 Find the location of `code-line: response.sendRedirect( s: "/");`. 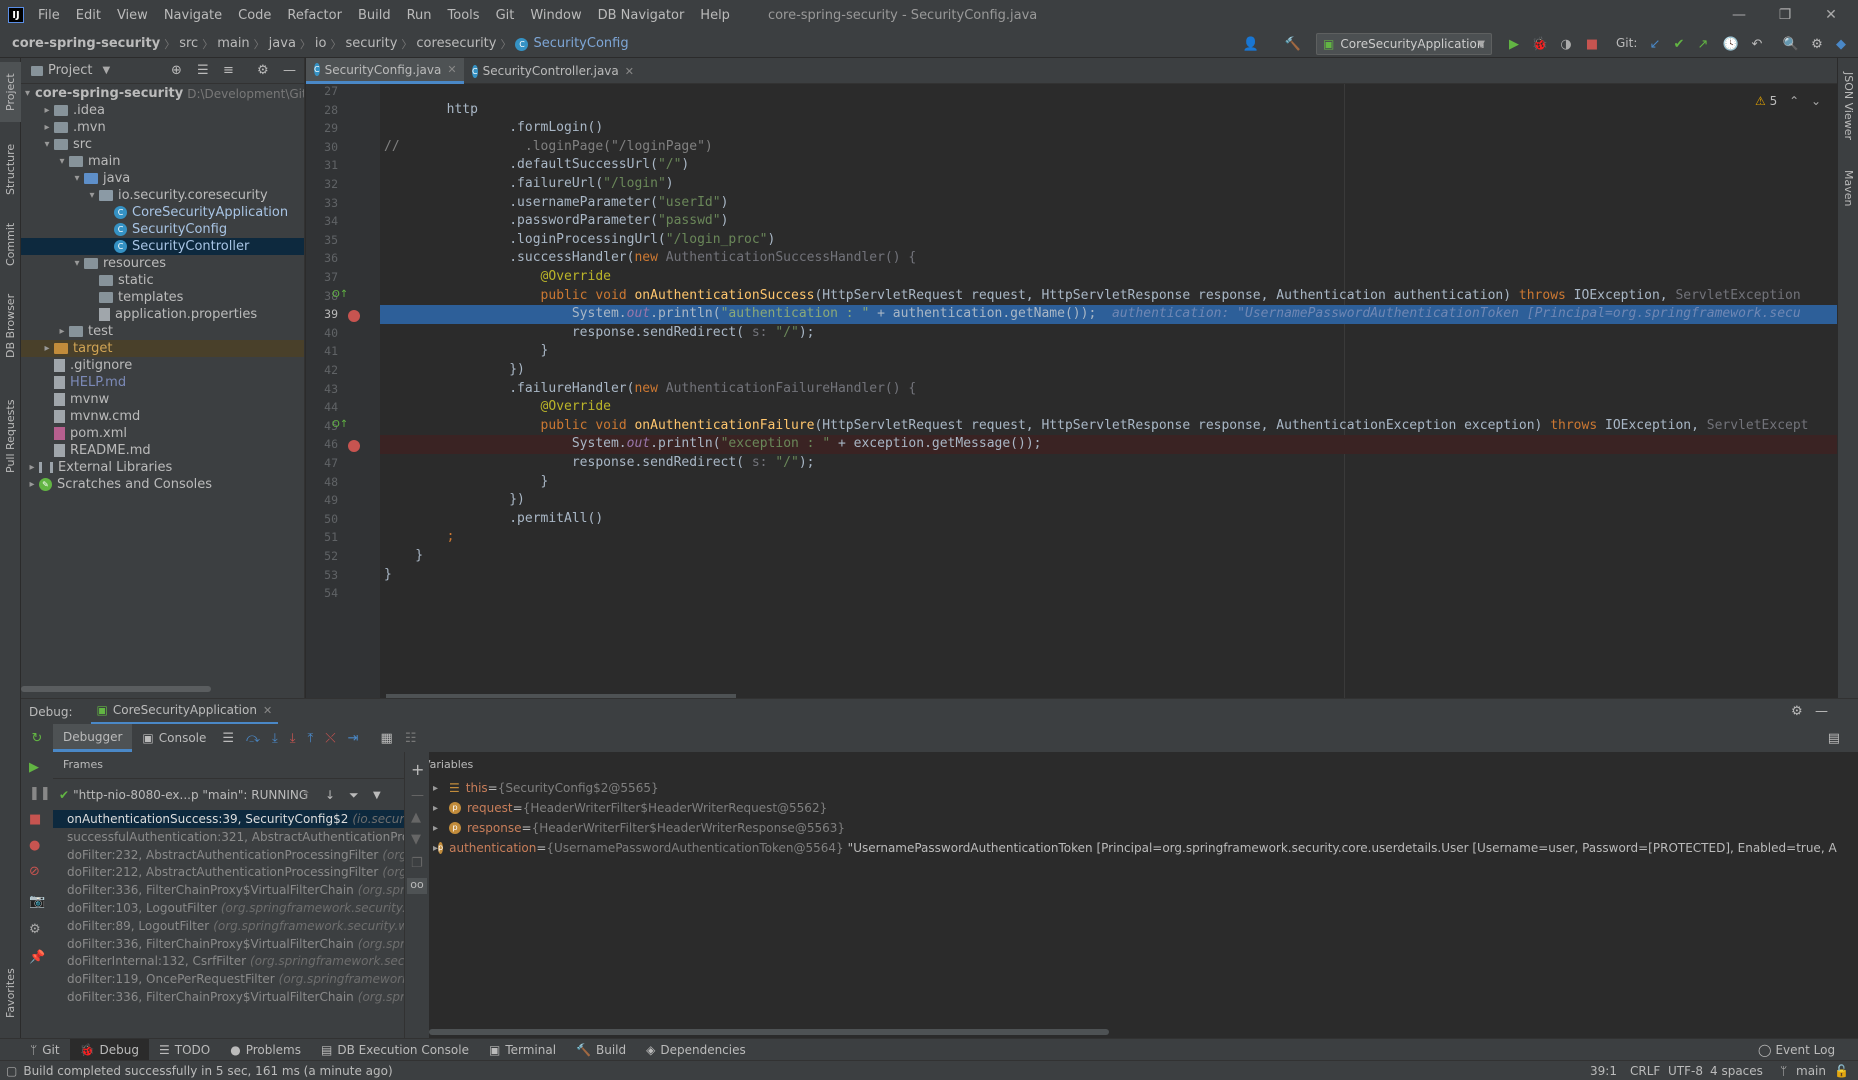

code-line: response.sendRedirect( s: "/"); is located at coordinates (1108, 333).